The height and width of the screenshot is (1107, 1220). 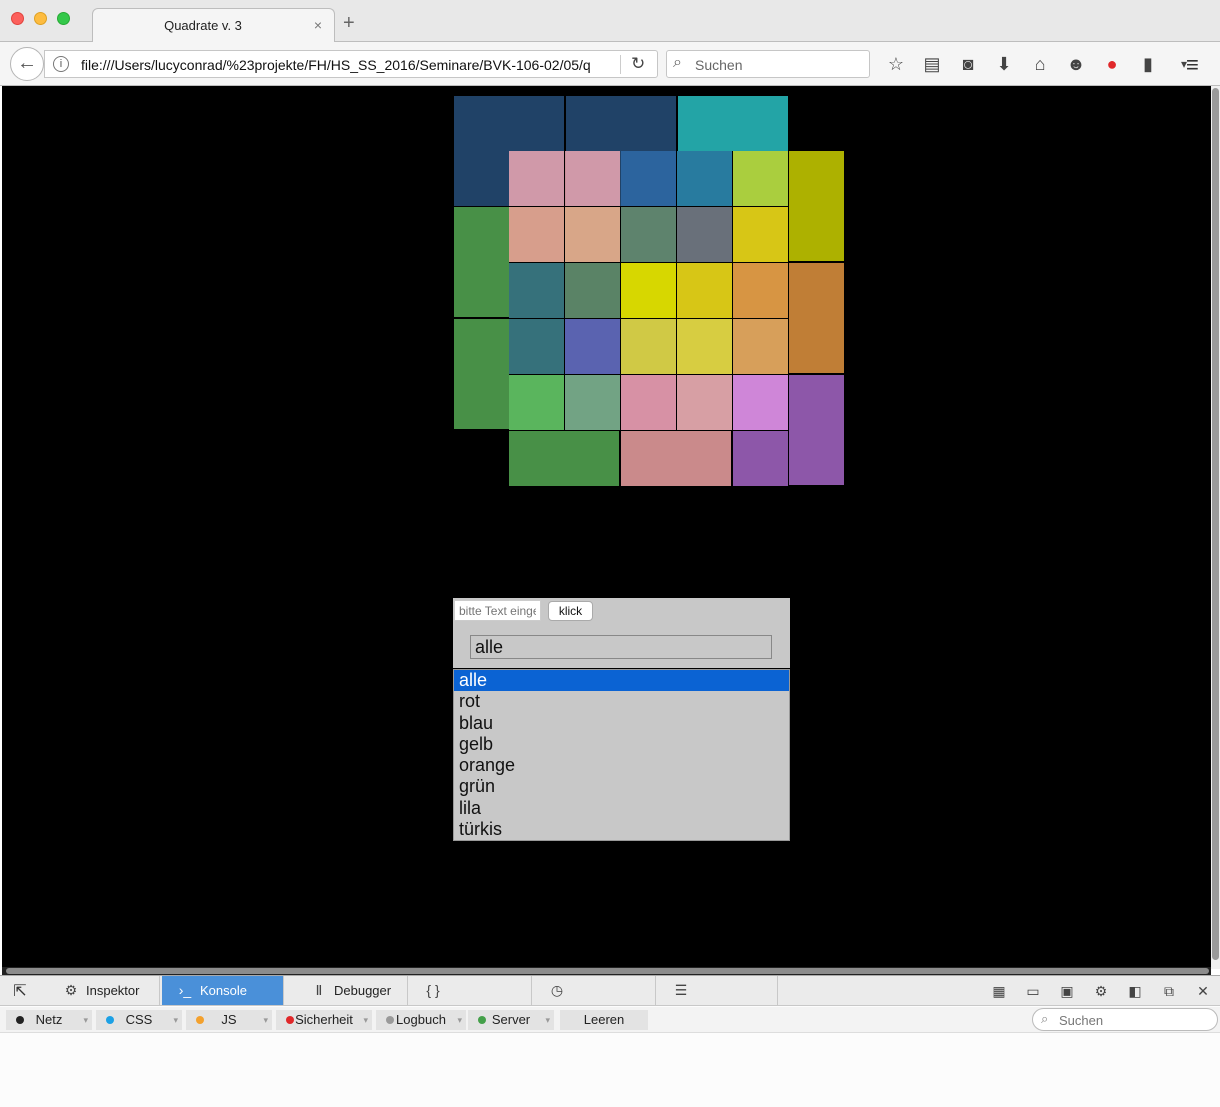 I want to click on color-select-list: alle rot blau gelb orange grün lila türkis, so click(x=621, y=755).